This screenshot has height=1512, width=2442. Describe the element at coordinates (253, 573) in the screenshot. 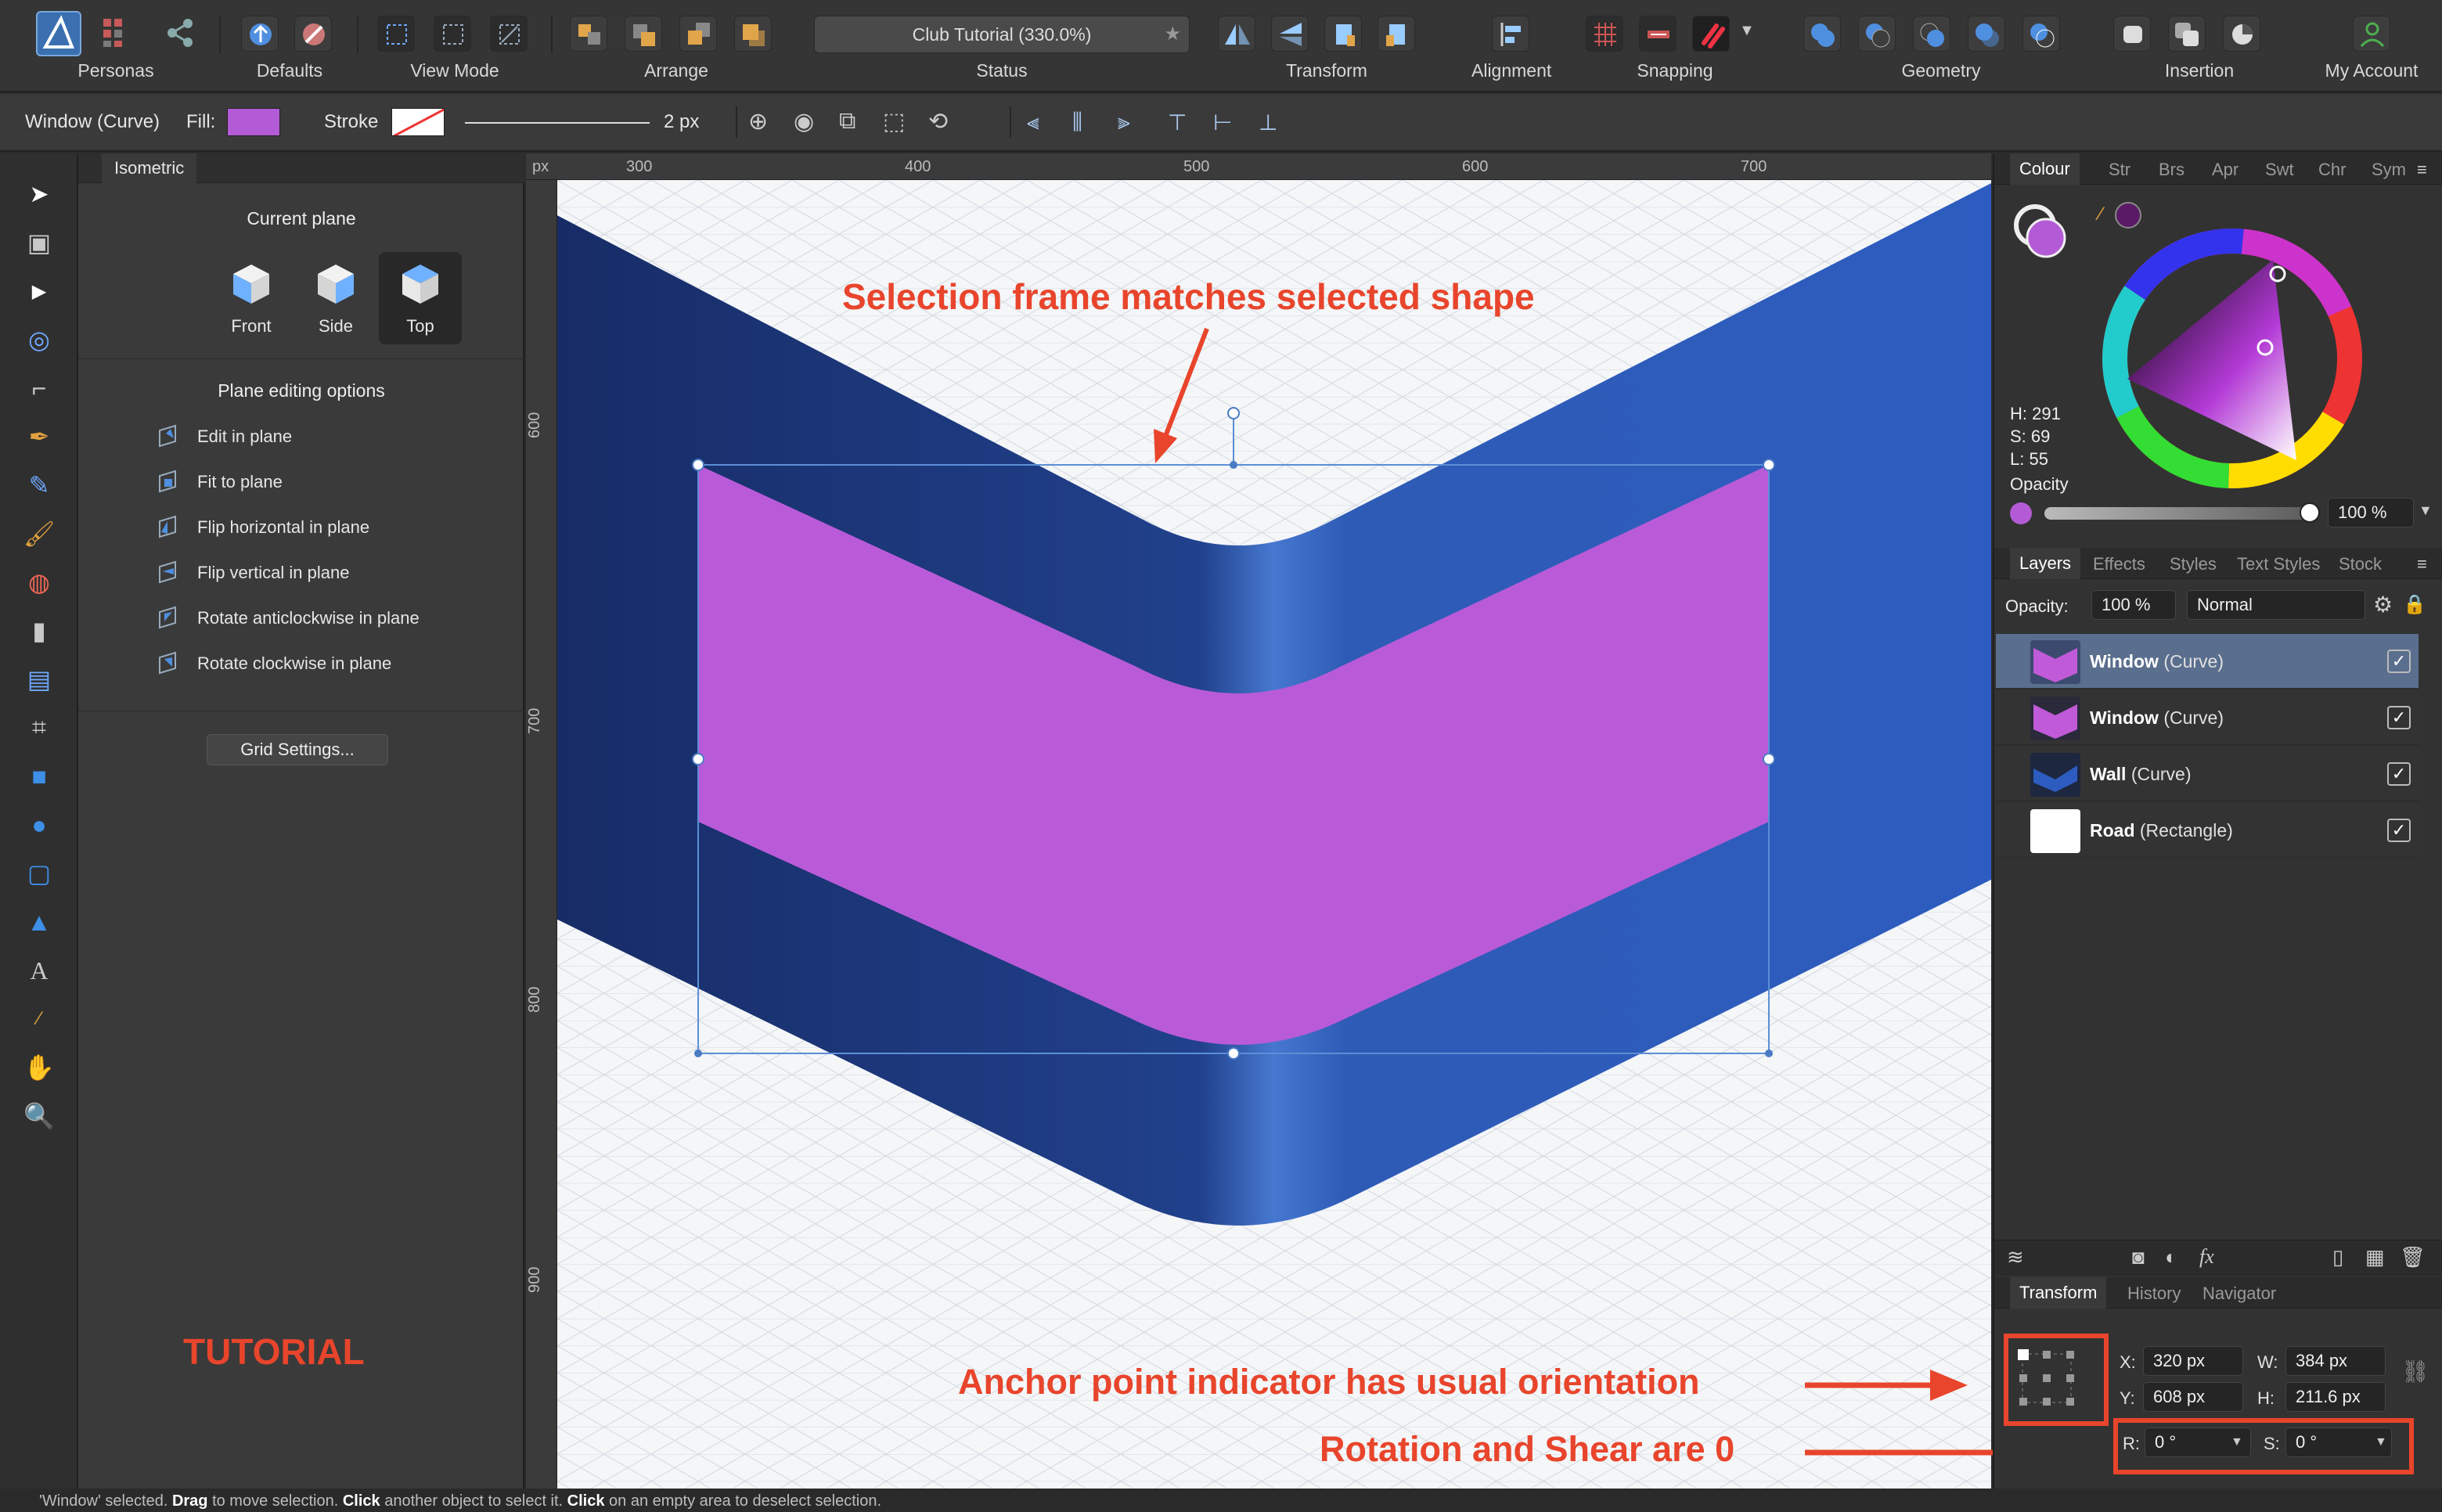

I see `option-flip-vertical: Flip vertical in plane` at that location.